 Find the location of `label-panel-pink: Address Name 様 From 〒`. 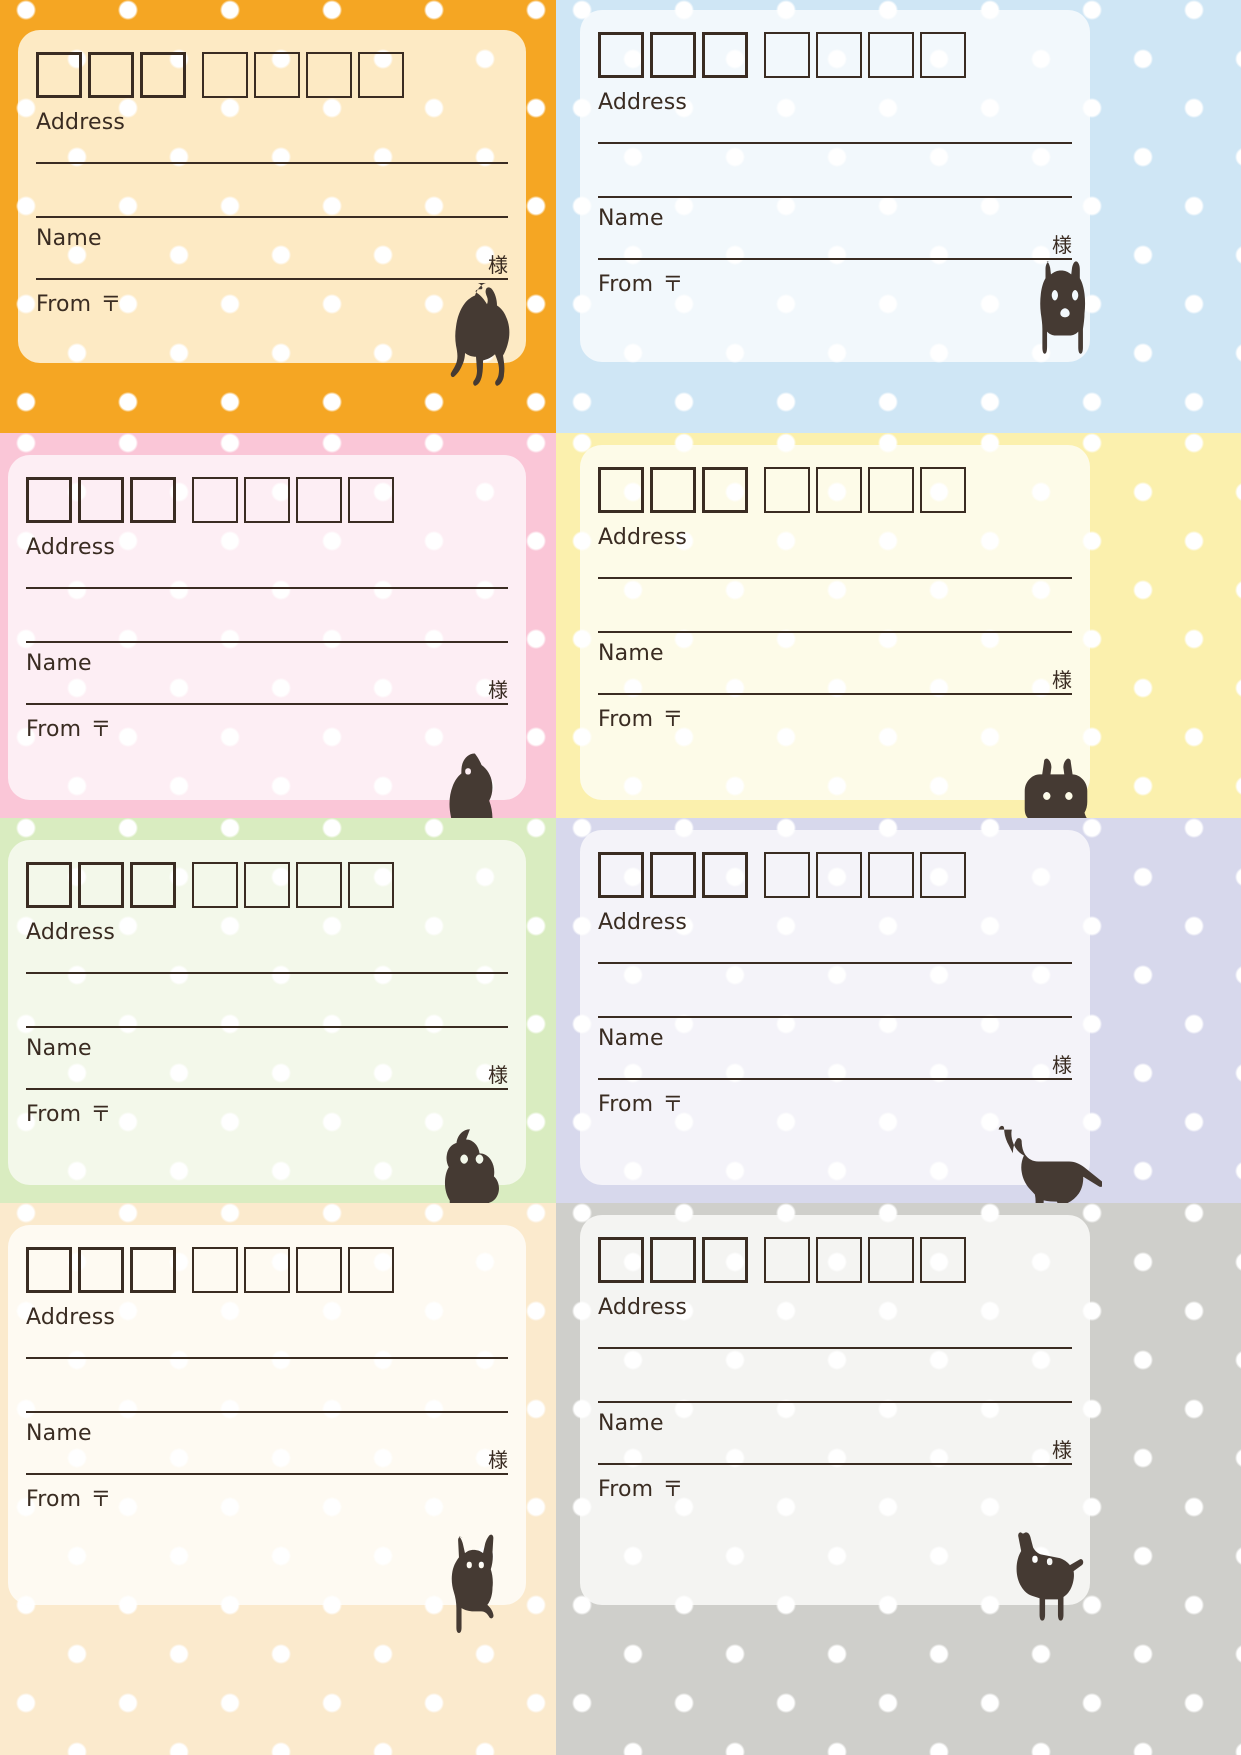

label-panel-pink: Address Name 様 From 〒 is located at coordinates (278, 625).